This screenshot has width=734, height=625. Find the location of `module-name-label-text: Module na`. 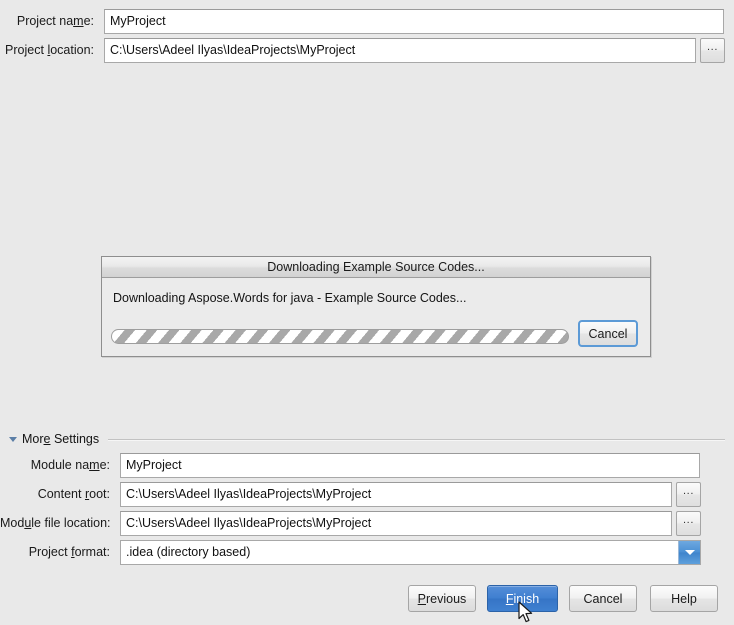

module-name-label-text: Module na is located at coordinates (60, 465).